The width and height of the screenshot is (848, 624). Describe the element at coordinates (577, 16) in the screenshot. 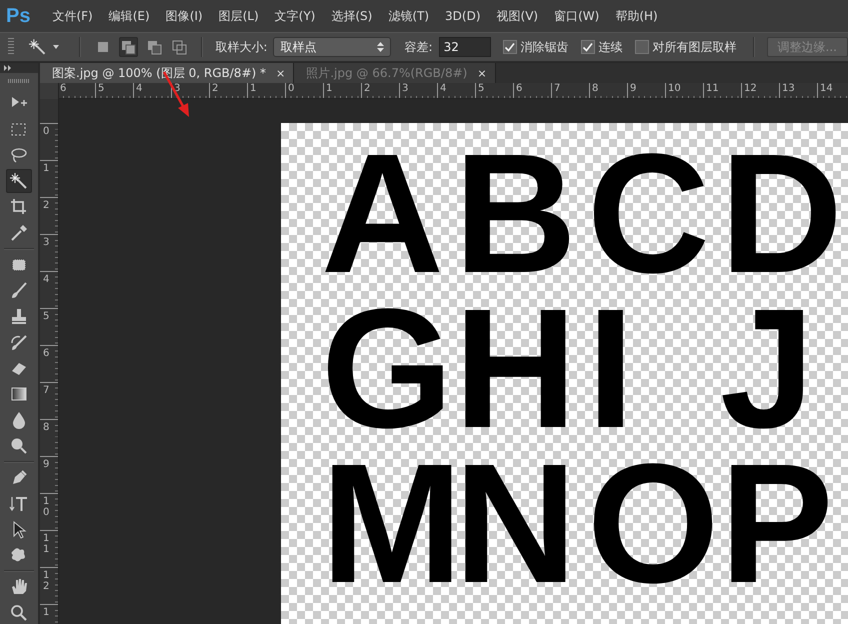

I see `menu-item: 窗口(W)` at that location.